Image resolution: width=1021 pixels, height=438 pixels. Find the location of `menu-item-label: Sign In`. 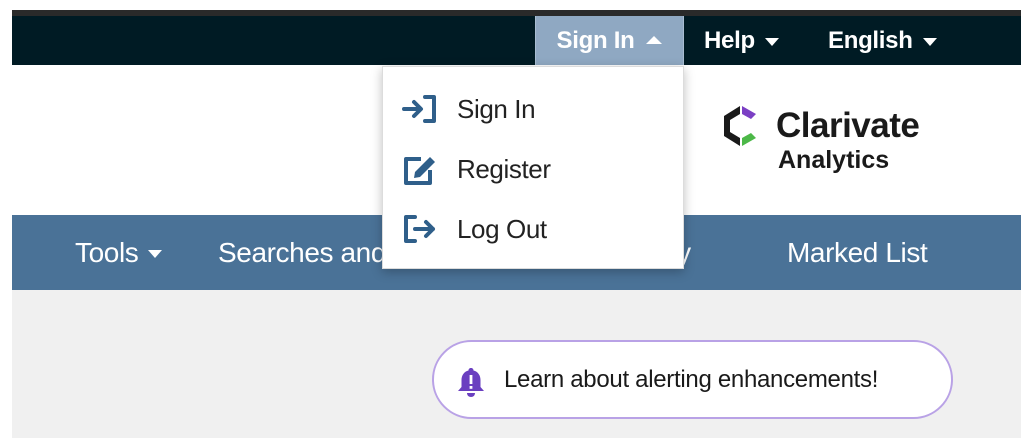

menu-item-label: Sign In is located at coordinates (496, 108).